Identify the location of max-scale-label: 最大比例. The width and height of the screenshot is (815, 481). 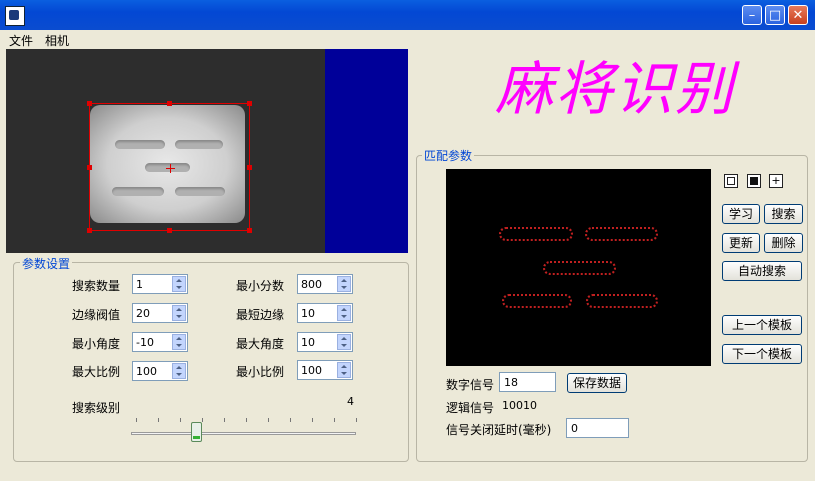
(96, 372).